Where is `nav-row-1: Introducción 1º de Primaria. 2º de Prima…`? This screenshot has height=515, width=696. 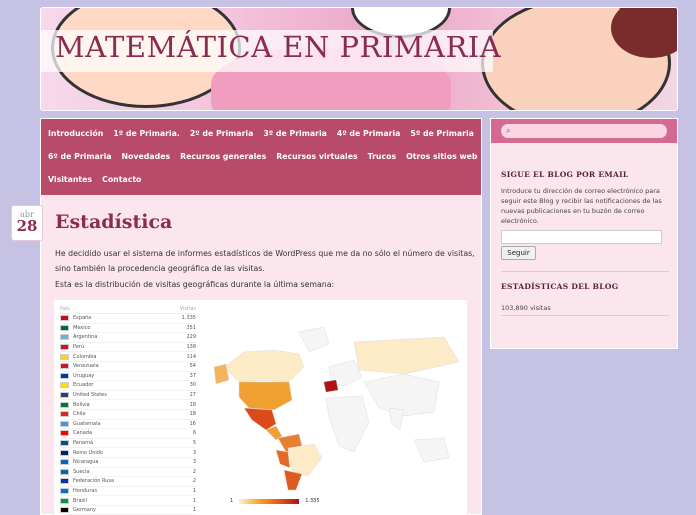
nav-row-1: Introducción 1º de Primaria. 2º de Prima… is located at coordinates (261, 133).